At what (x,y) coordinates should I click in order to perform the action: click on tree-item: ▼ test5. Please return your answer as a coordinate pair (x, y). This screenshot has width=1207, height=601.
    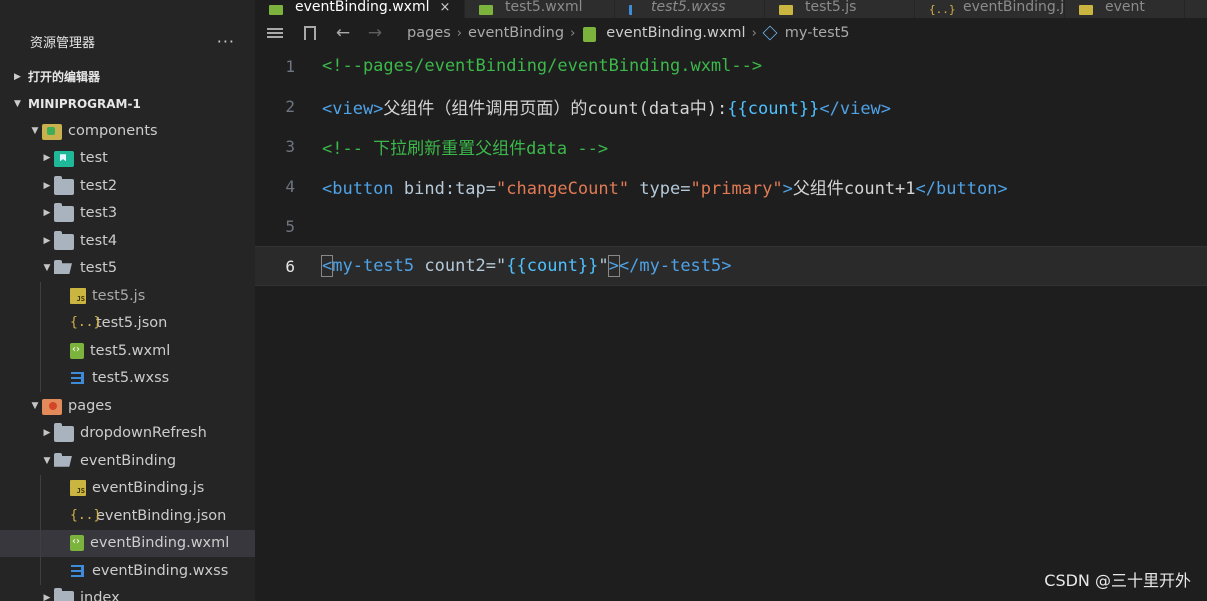
    Looking at the image, I should click on (127, 269).